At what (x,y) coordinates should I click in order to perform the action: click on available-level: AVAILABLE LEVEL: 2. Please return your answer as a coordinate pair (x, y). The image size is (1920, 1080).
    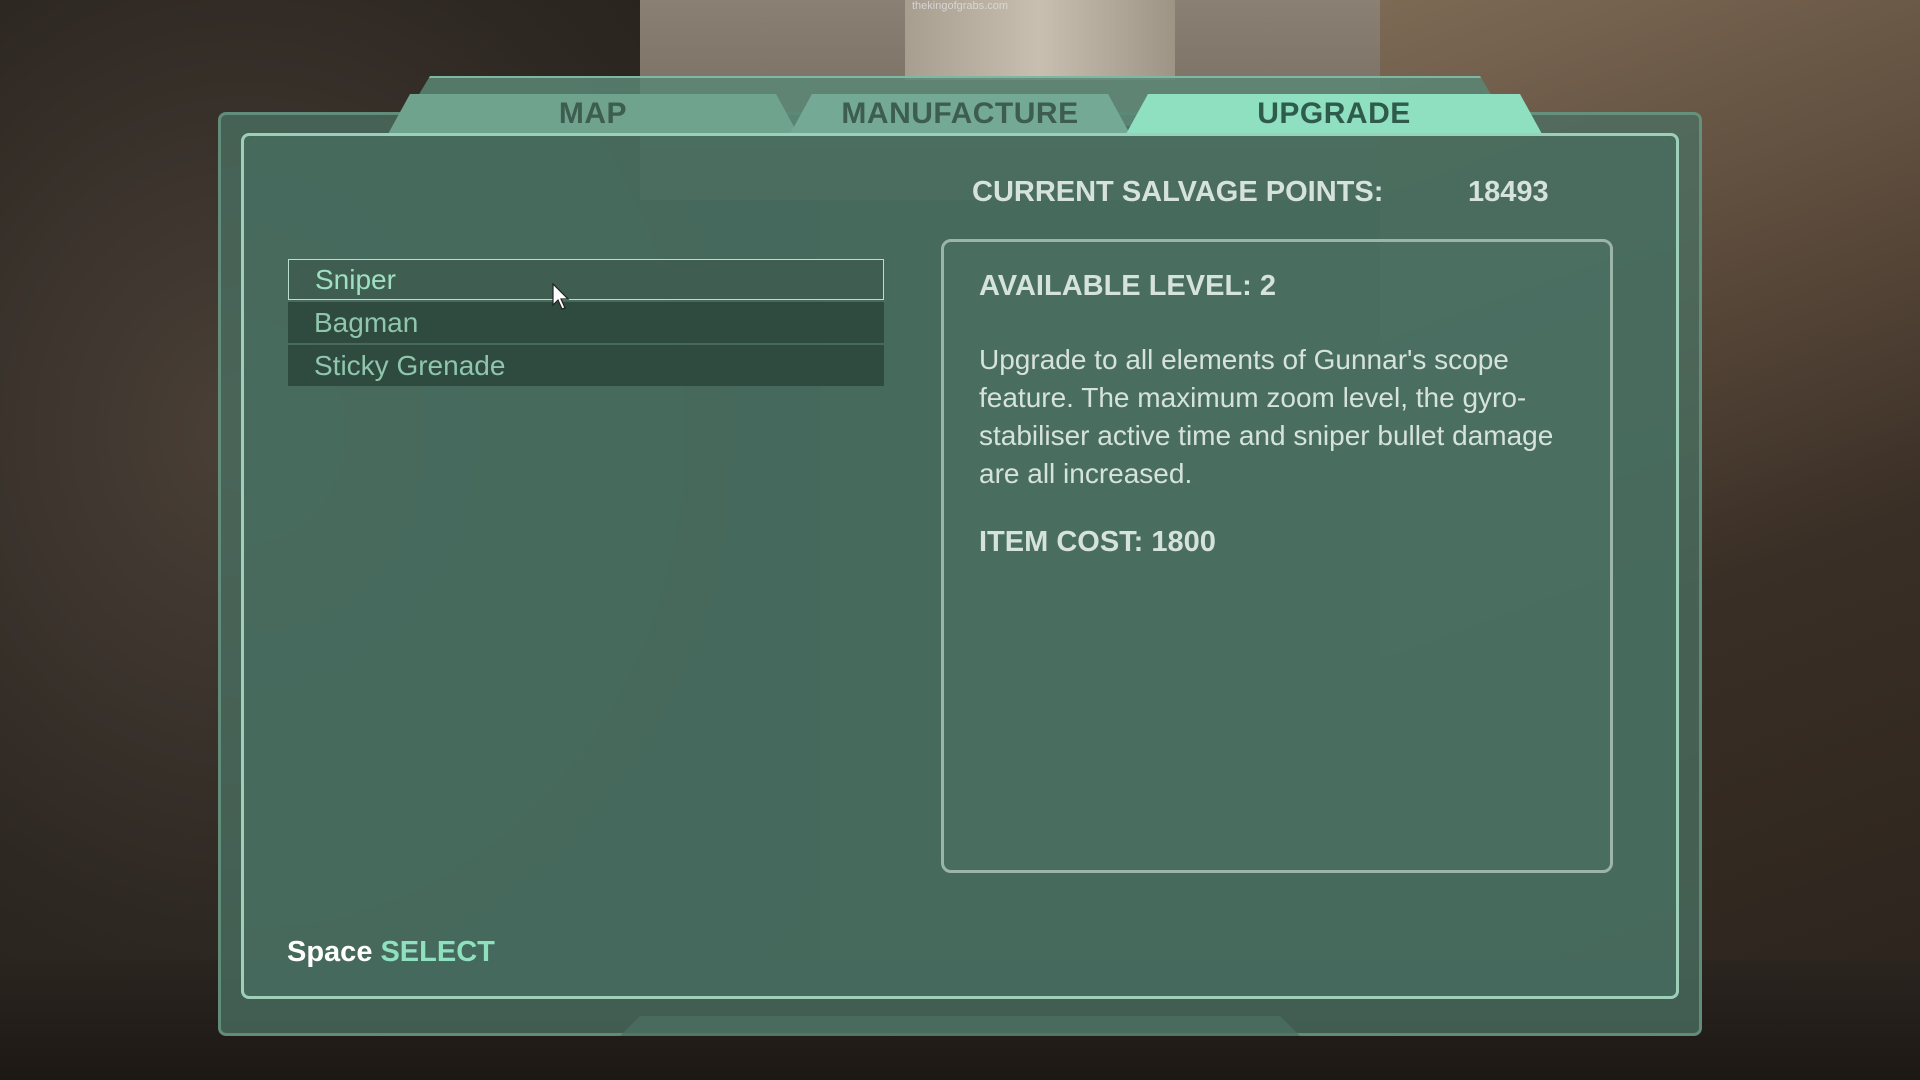
    Looking at the image, I should click on (1127, 286).